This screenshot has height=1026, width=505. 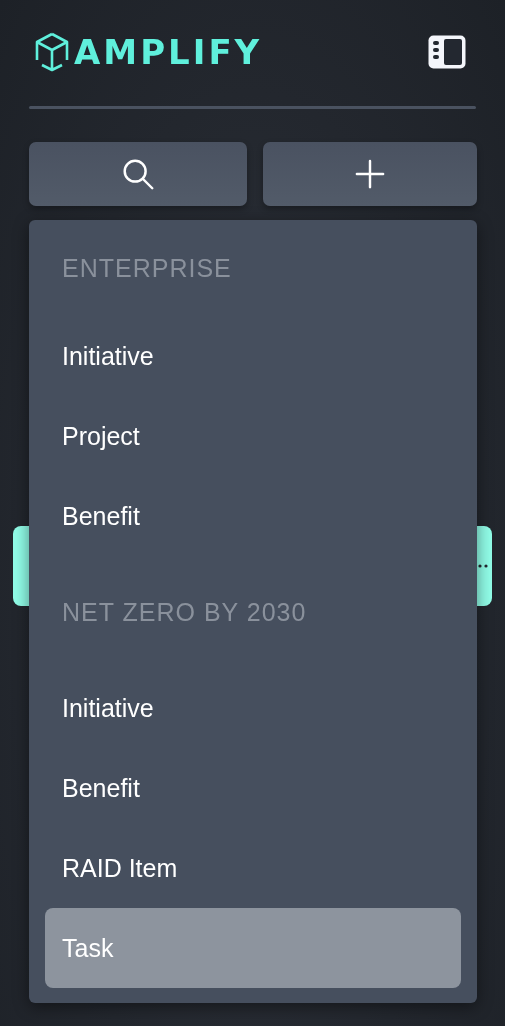 What do you see at coordinates (147, 268) in the screenshot?
I see `section-heading: ENTERPRISE` at bounding box center [147, 268].